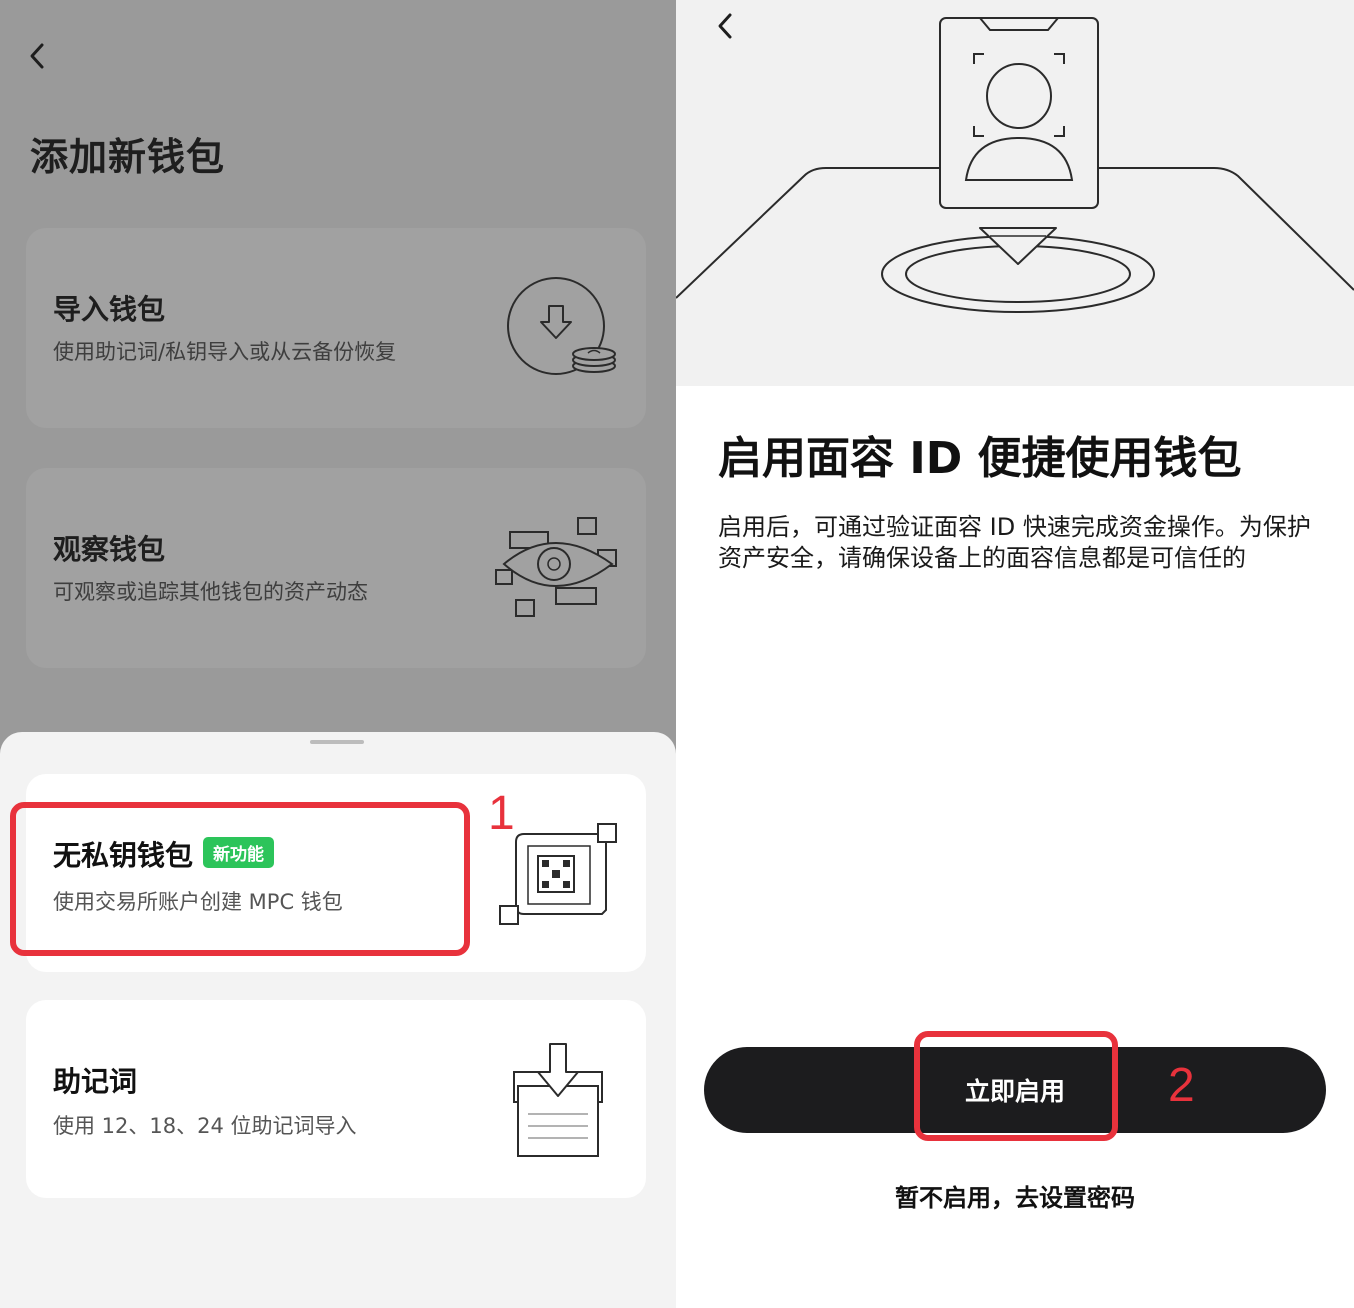  I want to click on mpc-wallet-option: 无私钥钱包 新功能 使用交易所账户创建 MPC 钱包, so click(336, 873).